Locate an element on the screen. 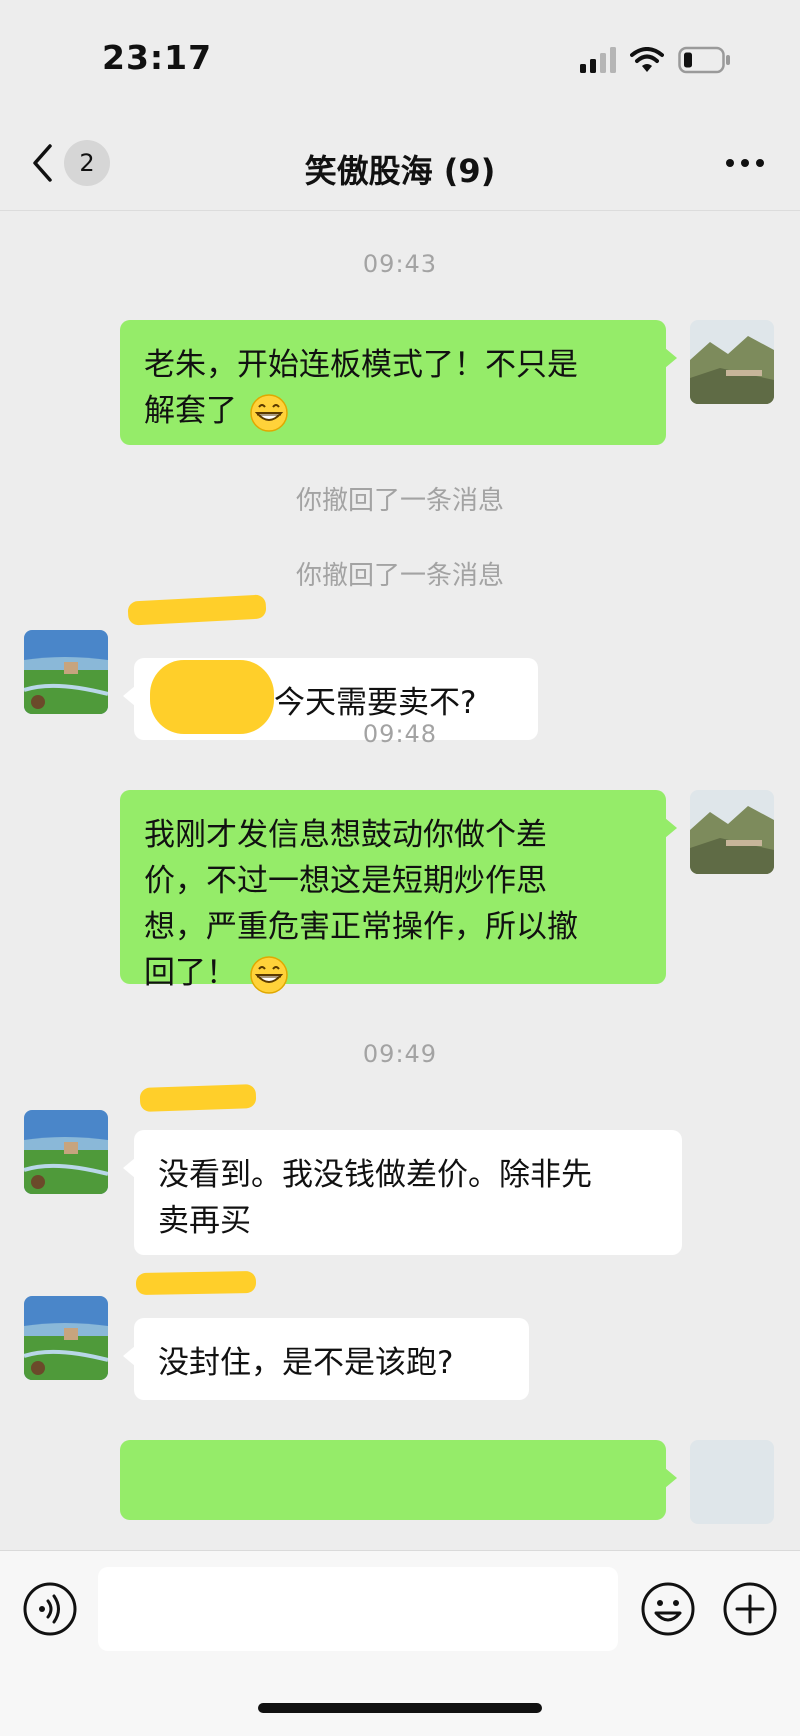 This screenshot has width=800, height=1736. message-text: 没看到。我没钱做差价。除非先 is located at coordinates (375, 1175).